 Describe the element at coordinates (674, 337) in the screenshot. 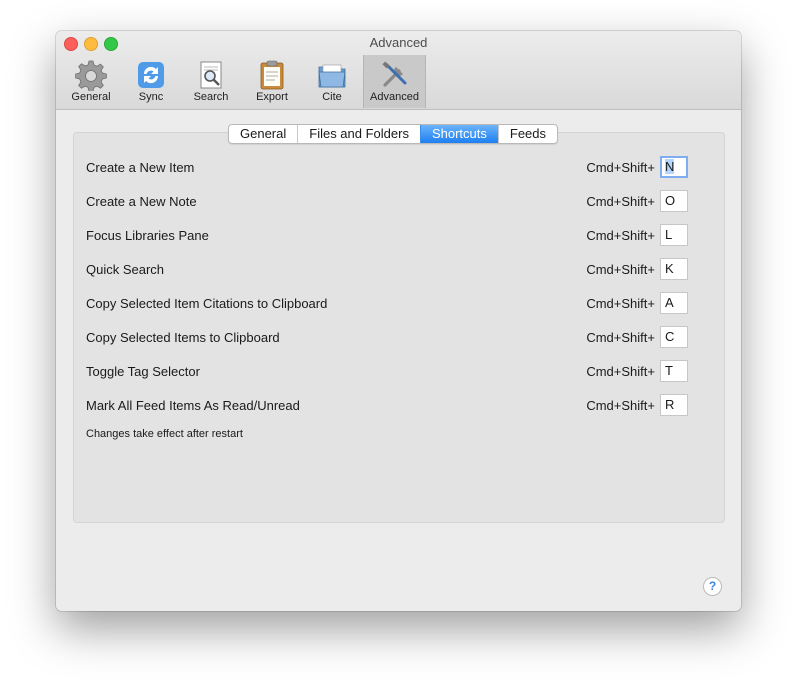

I see `shortcut-key-field: C` at that location.